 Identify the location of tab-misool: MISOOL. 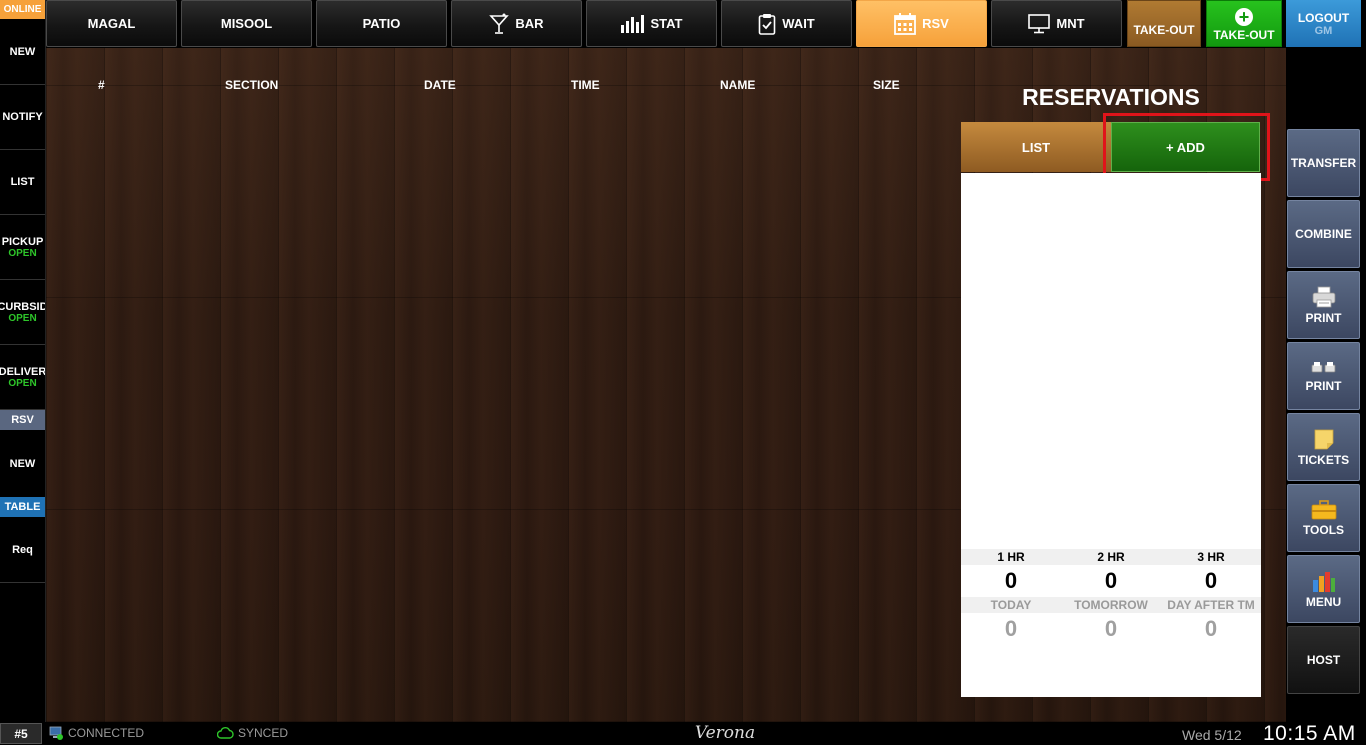
(246, 23).